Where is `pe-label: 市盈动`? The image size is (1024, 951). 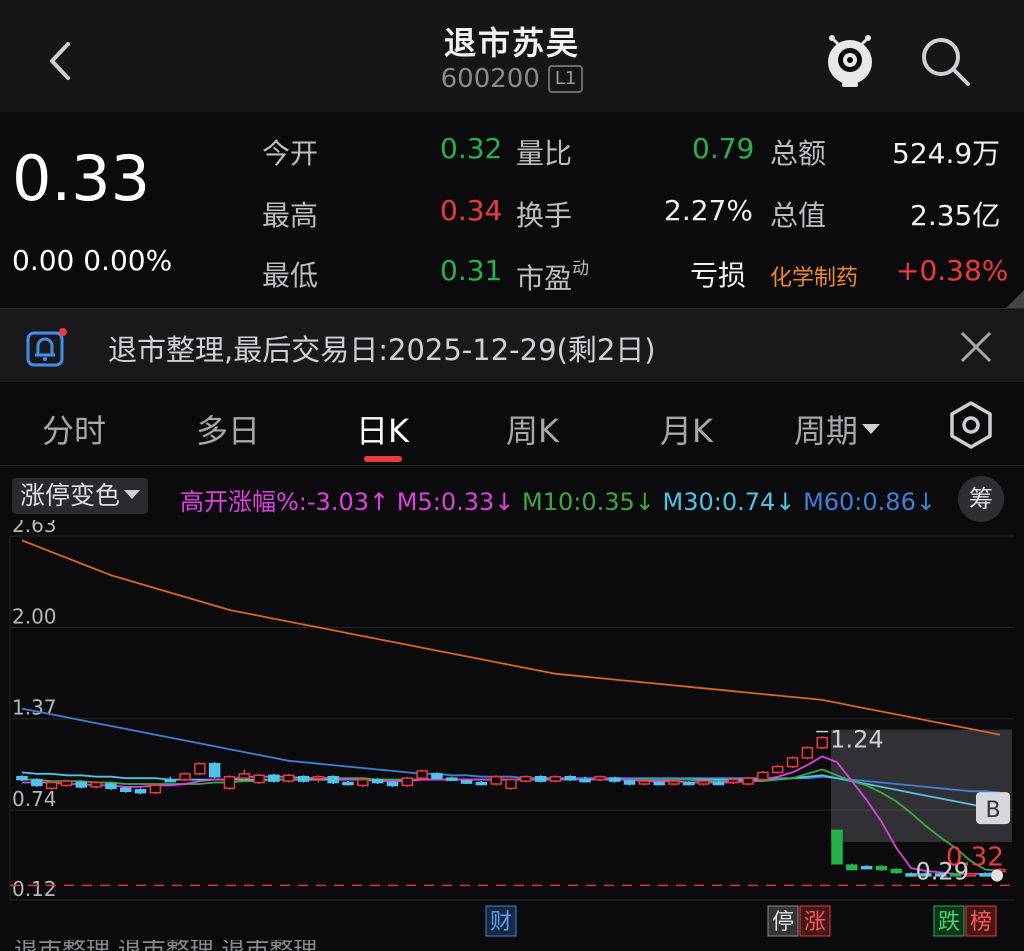 pe-label: 市盈动 is located at coordinates (553, 277).